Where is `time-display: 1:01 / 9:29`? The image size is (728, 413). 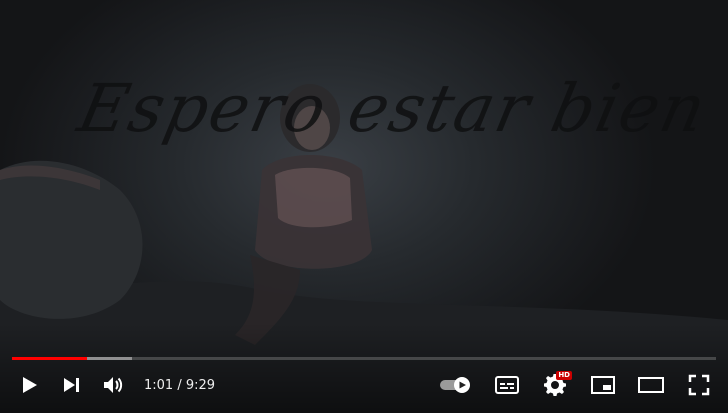 time-display: 1:01 / 9:29 is located at coordinates (180, 385).